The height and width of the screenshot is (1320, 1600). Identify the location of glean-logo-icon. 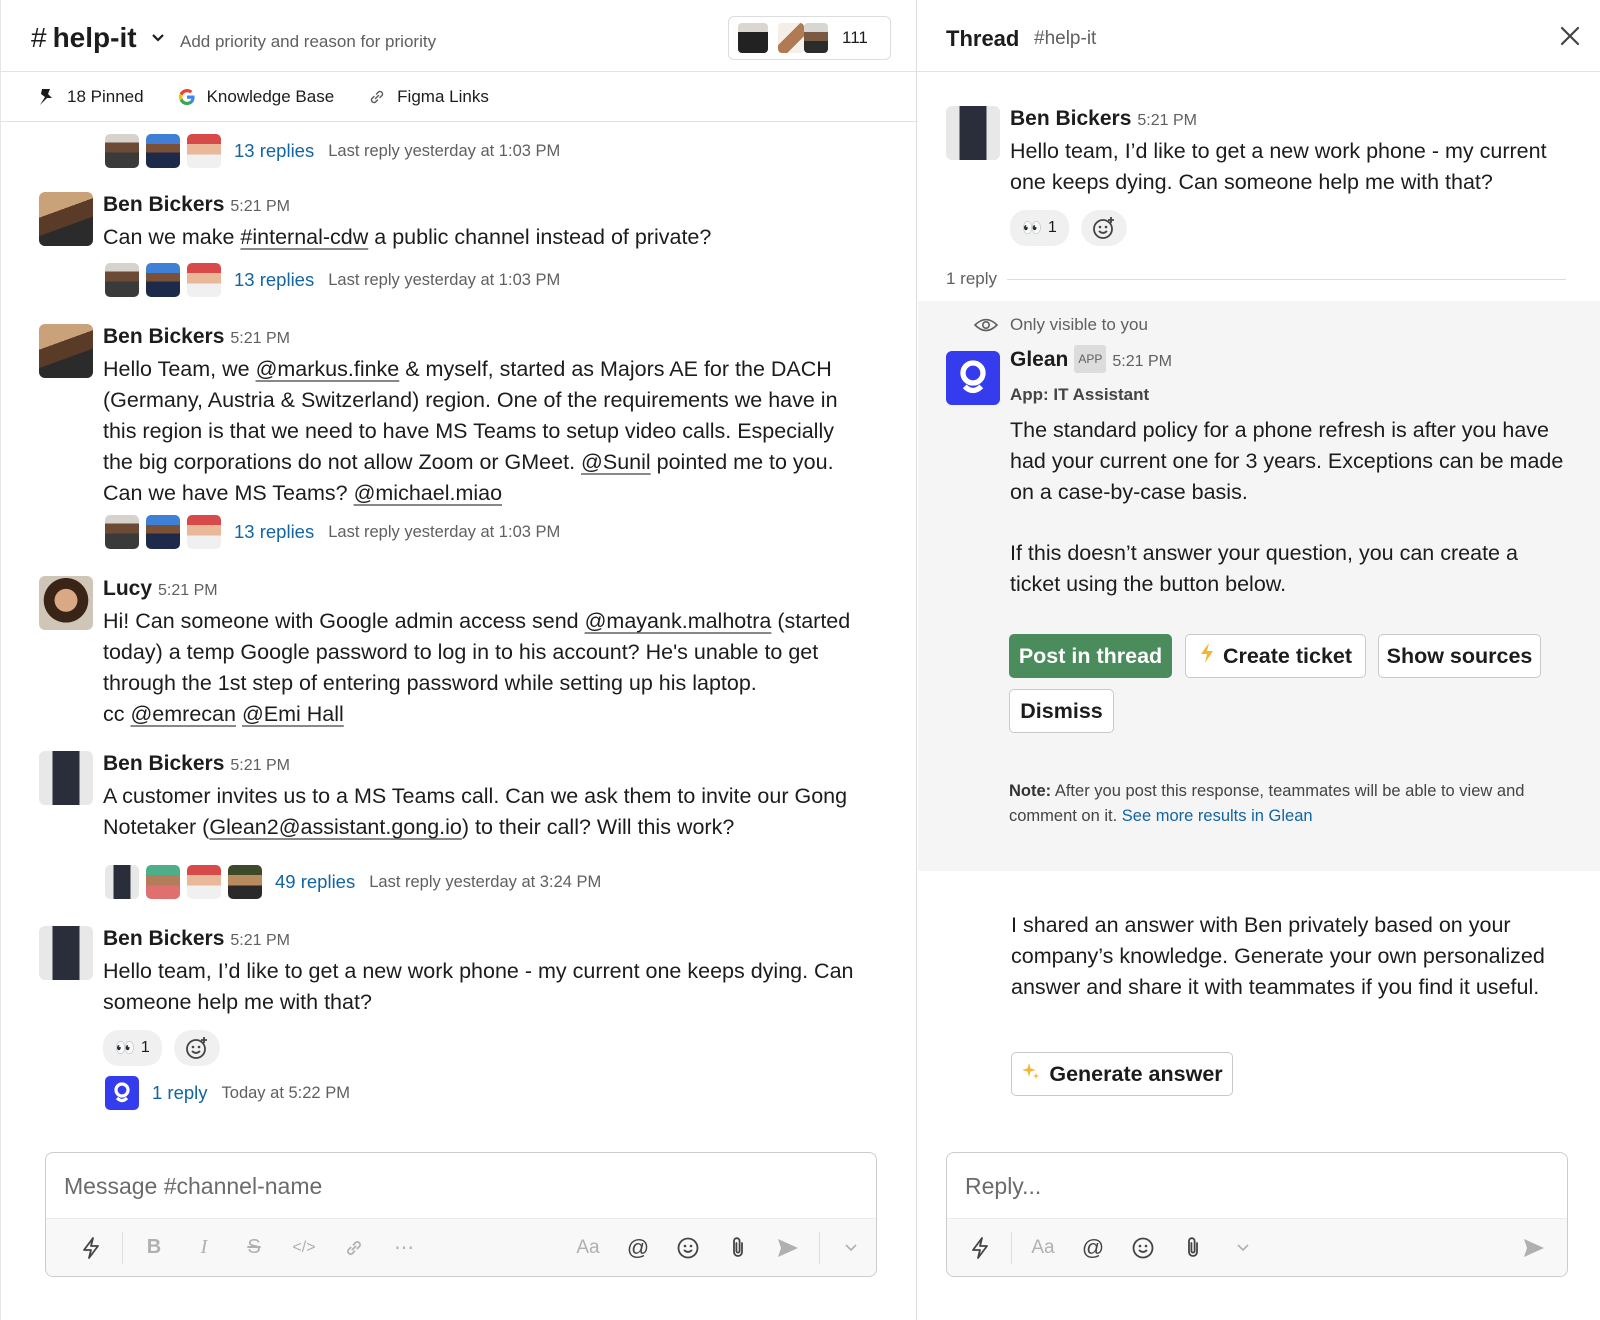
(973, 378).